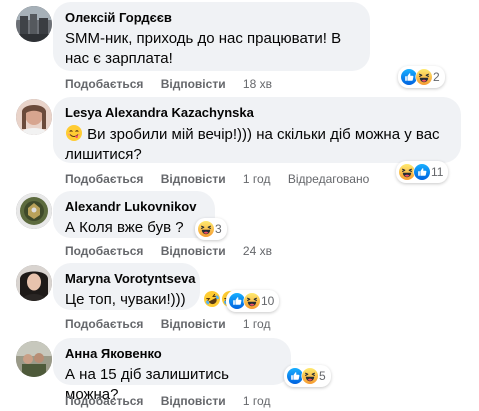 The height and width of the screenshot is (411, 479). What do you see at coordinates (322, 376) in the screenshot?
I see `reaction-count: 5` at bounding box center [322, 376].